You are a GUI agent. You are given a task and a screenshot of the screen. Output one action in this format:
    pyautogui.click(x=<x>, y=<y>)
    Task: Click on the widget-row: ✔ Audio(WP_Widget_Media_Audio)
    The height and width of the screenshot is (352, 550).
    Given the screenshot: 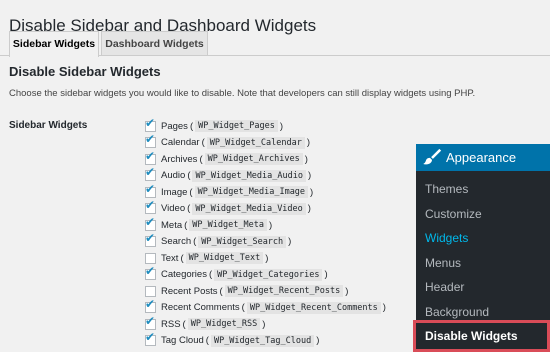 What is the action you would take?
    pyautogui.click(x=266, y=175)
    